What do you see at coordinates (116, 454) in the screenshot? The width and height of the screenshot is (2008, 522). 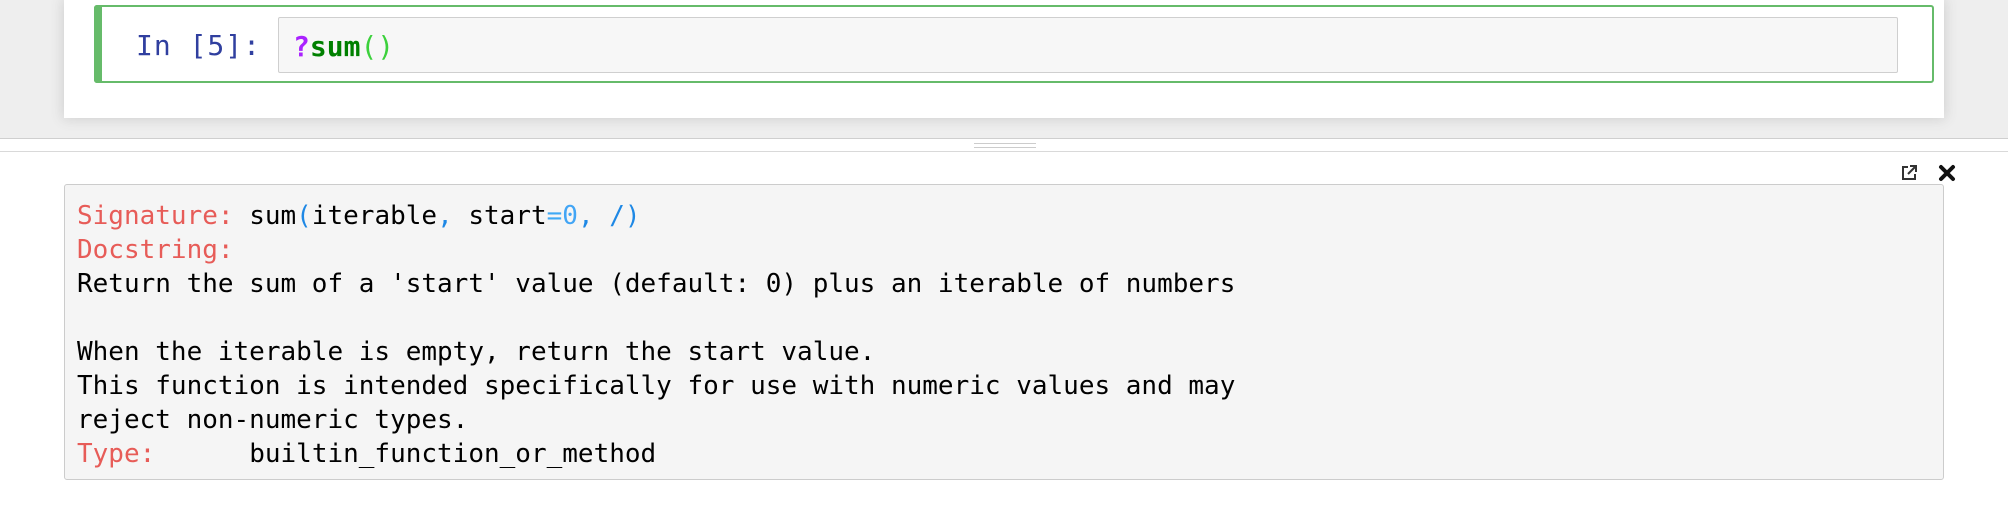 I see `type-label: Type:` at bounding box center [116, 454].